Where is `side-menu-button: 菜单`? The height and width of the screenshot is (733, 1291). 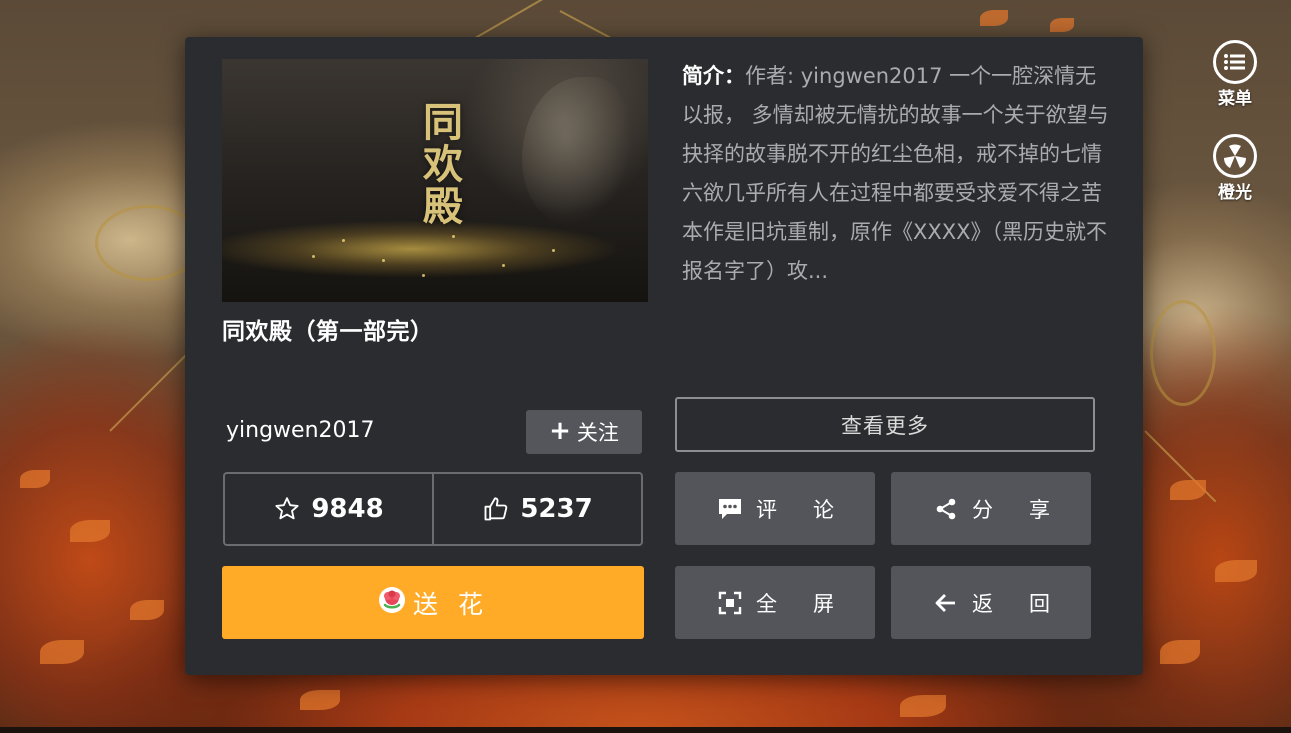 side-menu-button: 菜单 is located at coordinates (1235, 74).